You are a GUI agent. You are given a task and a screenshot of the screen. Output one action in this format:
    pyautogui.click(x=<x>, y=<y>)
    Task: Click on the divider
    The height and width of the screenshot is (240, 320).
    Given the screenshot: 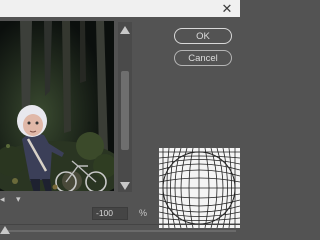 What is the action you would take?
    pyautogui.click(x=120, y=224)
    